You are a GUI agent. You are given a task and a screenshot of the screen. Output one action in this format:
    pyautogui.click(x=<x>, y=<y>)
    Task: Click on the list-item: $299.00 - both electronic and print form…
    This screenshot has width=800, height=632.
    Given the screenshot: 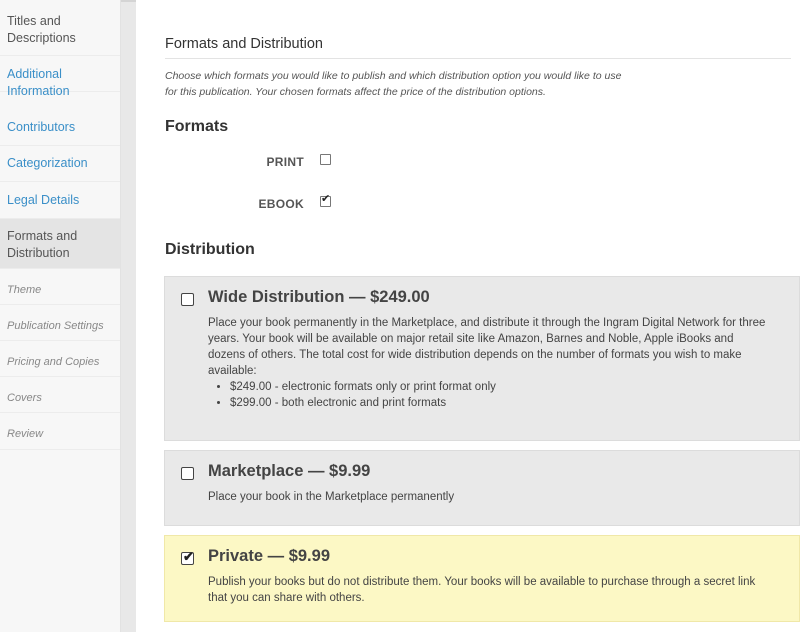 What is the action you would take?
    pyautogui.click(x=499, y=403)
    